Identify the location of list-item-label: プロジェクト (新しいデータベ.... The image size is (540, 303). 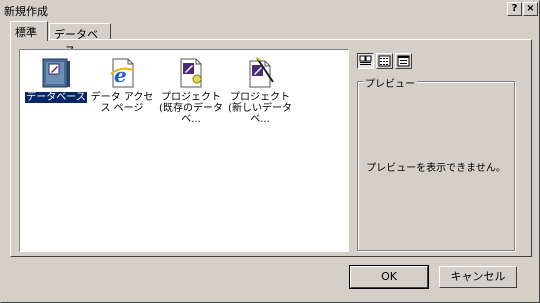
(260, 108).